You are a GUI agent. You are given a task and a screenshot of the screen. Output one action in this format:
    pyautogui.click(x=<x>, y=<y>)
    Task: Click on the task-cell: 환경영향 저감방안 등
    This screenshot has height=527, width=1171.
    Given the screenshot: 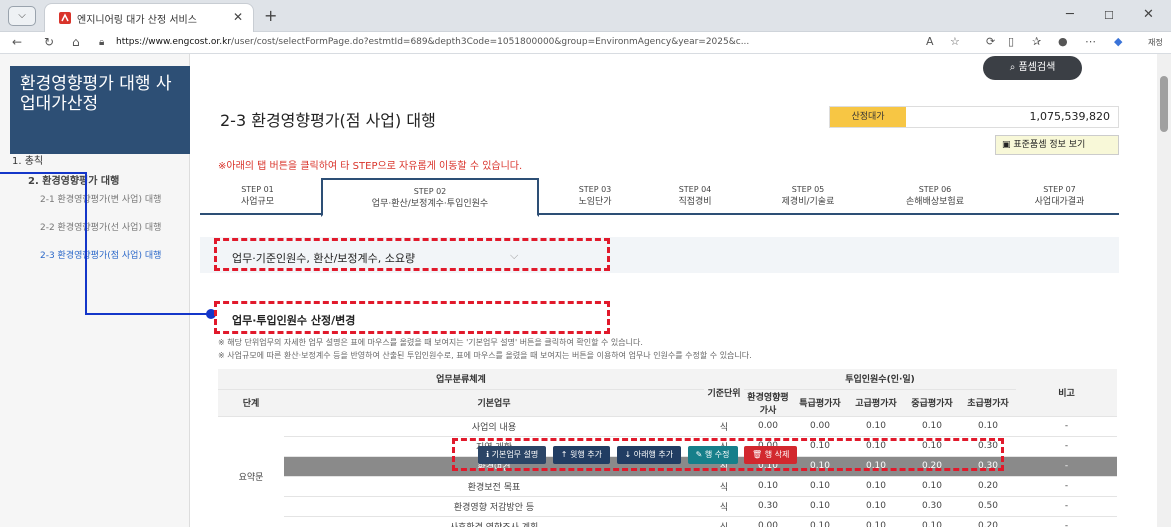 What is the action you would take?
    pyautogui.click(x=494, y=506)
    